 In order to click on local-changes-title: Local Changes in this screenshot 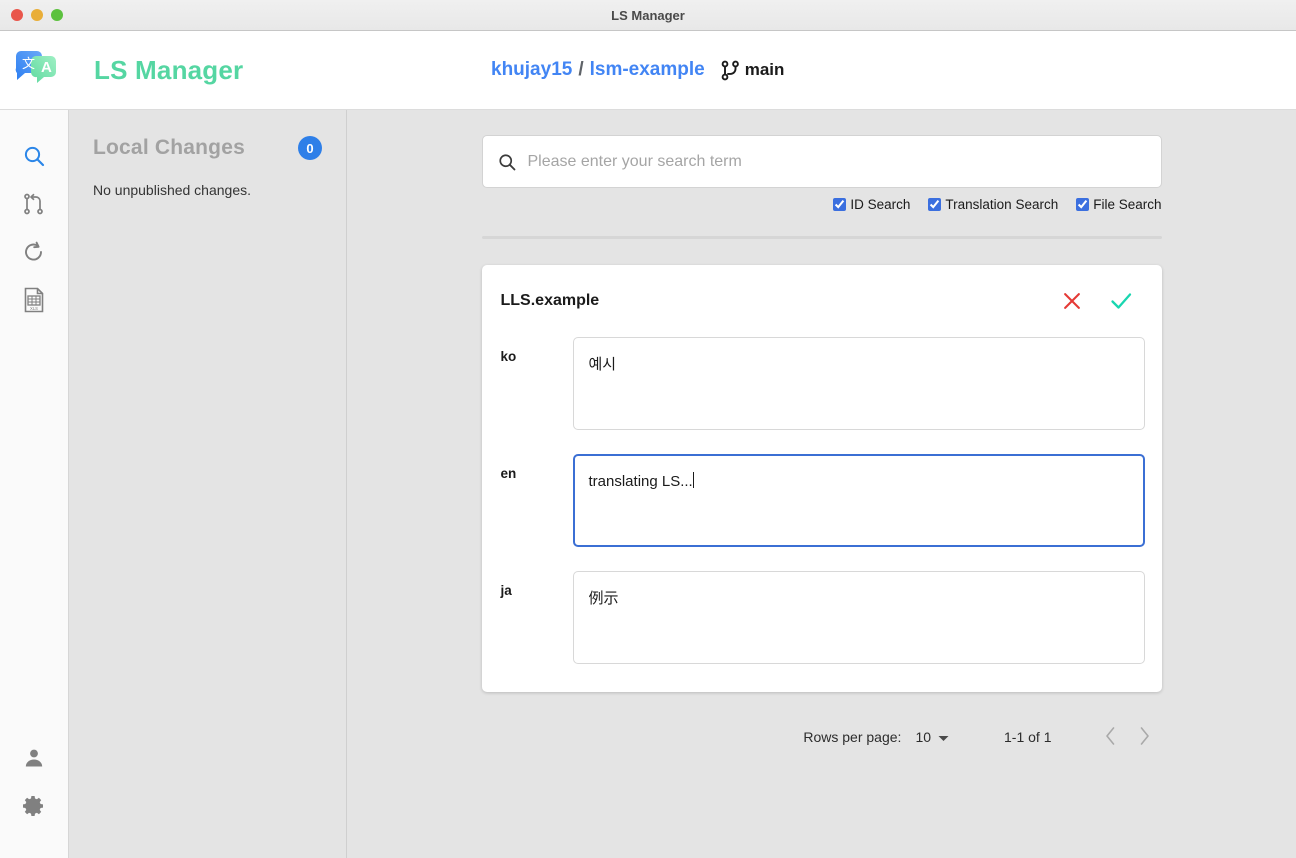, I will do `click(169, 147)`.